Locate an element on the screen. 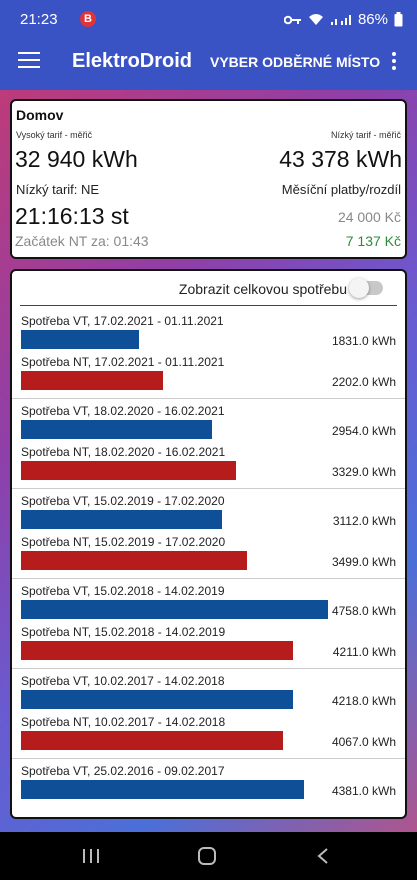 This screenshot has height=880, width=417. consumption-row-label: Spotřeba NT, 15.02.2018 - 14.02.2019 is located at coordinates (123, 632).